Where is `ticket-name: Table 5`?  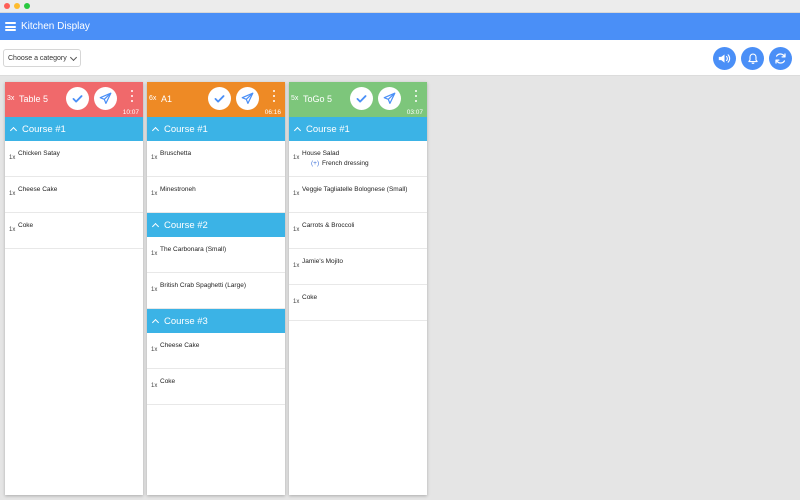 ticket-name: Table 5 is located at coordinates (34, 99).